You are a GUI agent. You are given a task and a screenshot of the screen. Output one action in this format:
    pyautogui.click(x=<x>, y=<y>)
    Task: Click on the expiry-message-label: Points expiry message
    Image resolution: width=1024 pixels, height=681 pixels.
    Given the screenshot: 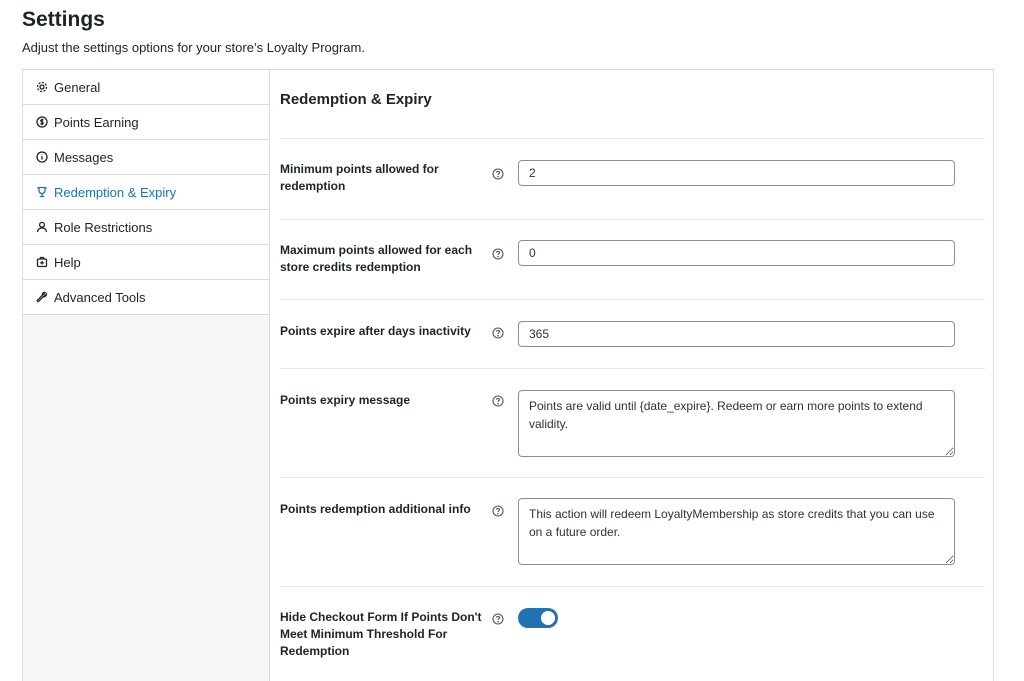 What is the action you would take?
    pyautogui.click(x=345, y=400)
    